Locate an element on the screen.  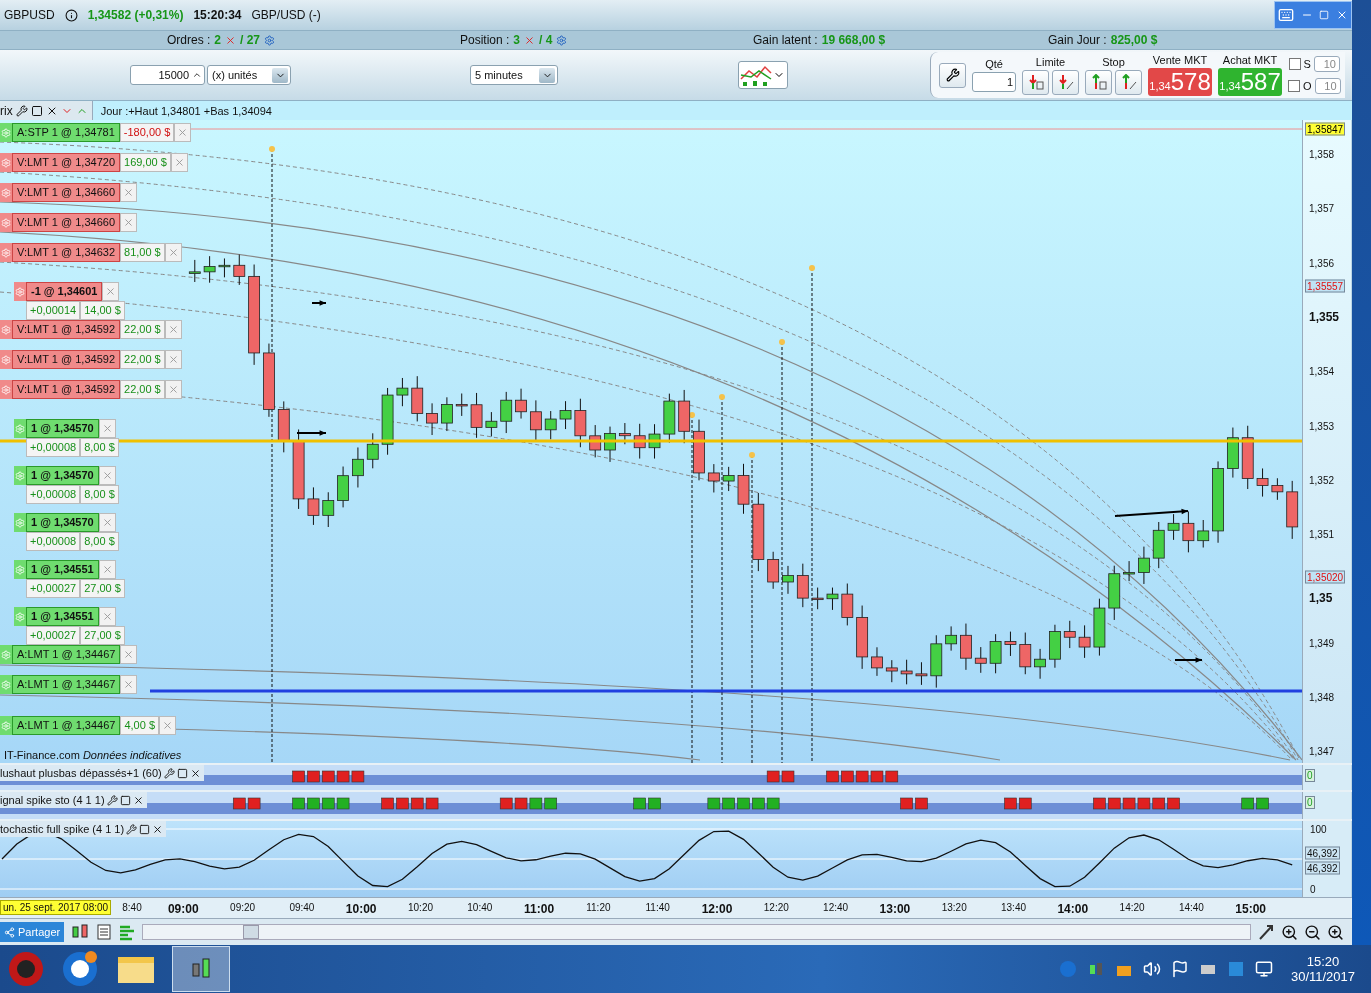
axis-tick: 1,349 is located at coordinates (1322, 643).